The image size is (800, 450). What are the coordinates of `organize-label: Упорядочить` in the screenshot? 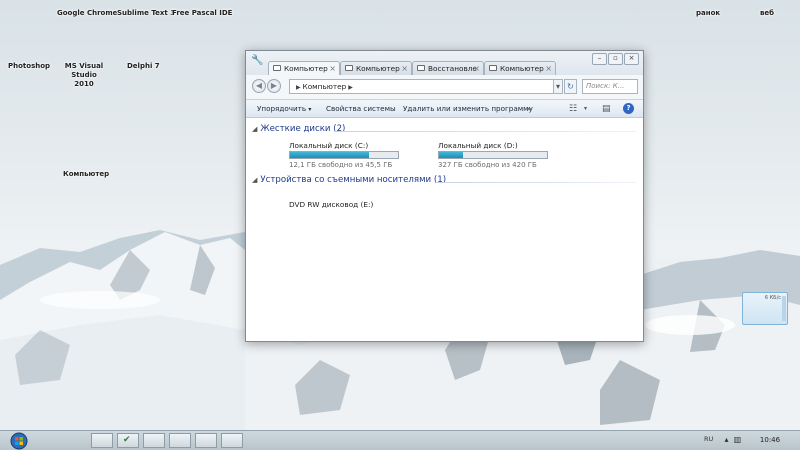 It's located at (282, 108).